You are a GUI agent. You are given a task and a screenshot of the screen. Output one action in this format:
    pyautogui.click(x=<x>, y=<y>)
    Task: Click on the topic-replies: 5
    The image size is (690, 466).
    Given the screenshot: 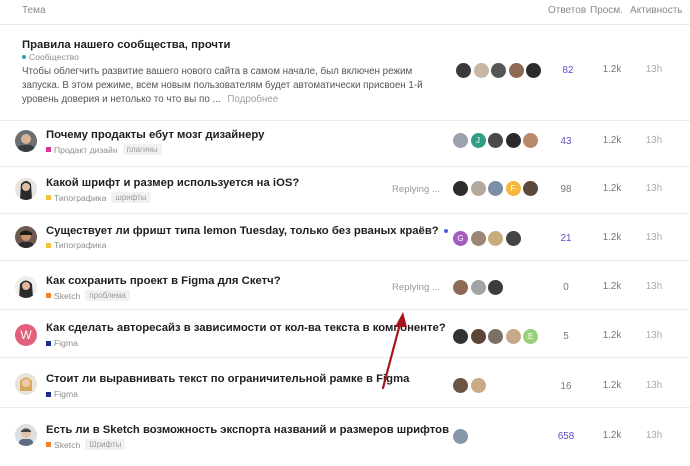 What is the action you would take?
    pyautogui.click(x=566, y=336)
    